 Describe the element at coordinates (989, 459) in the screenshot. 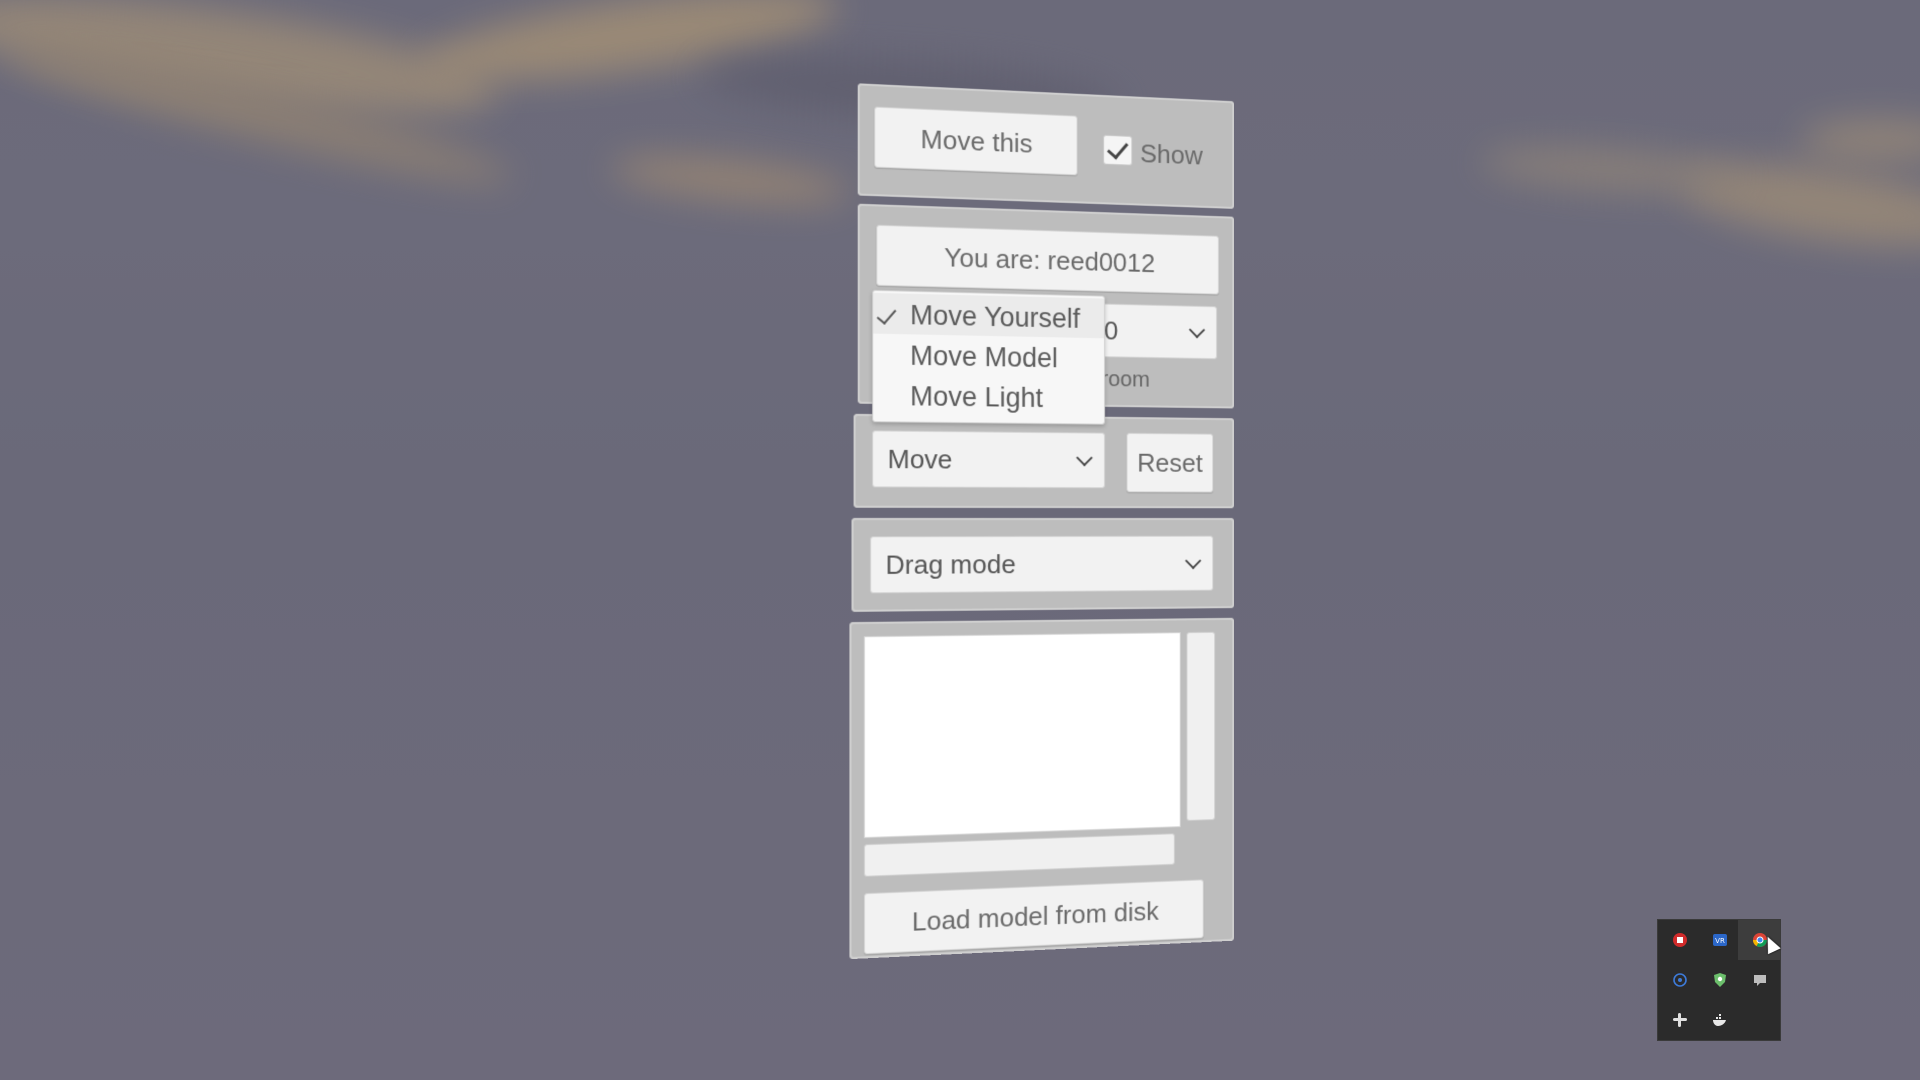

I see `move-select: Move` at that location.